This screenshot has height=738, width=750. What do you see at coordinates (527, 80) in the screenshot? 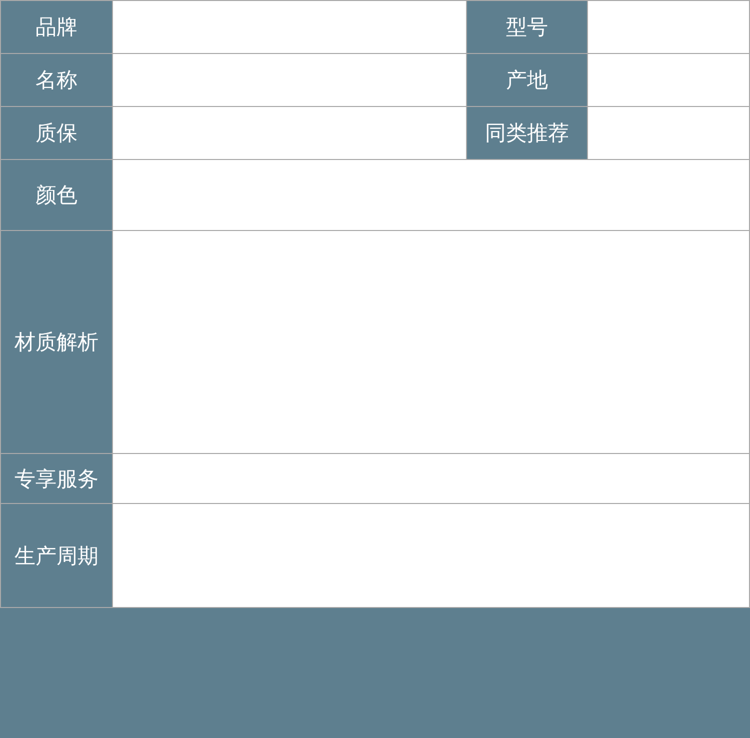
I see `field-label: 产地` at bounding box center [527, 80].